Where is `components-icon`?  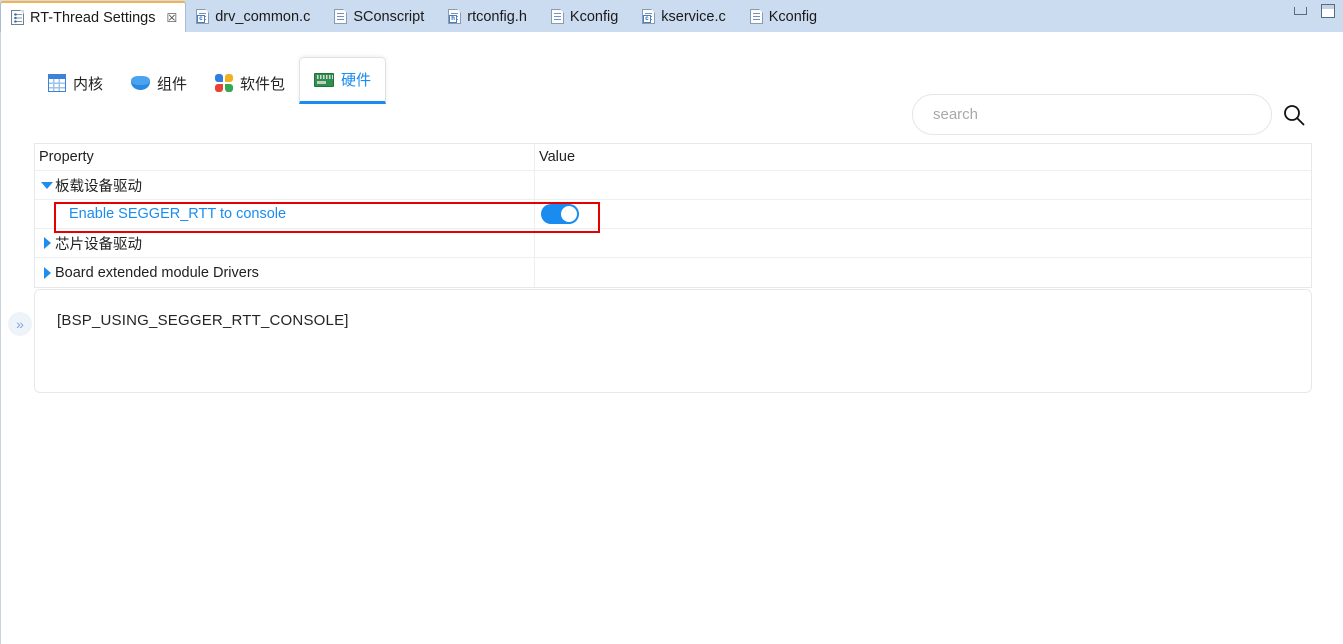 components-icon is located at coordinates (141, 83).